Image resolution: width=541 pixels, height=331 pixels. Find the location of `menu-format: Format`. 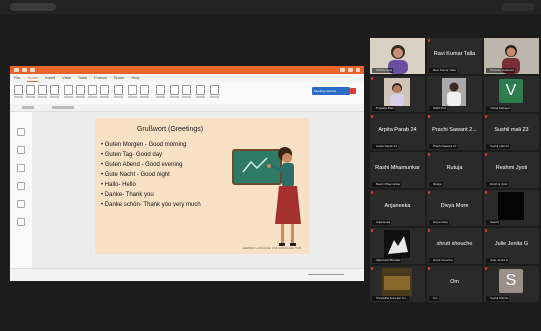

menu-format: Format is located at coordinates (100, 78).